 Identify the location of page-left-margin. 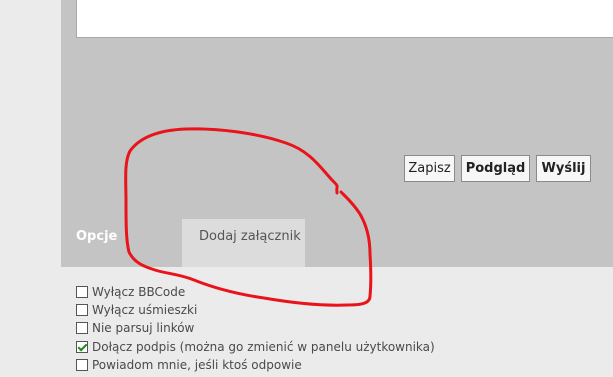
(30, 188).